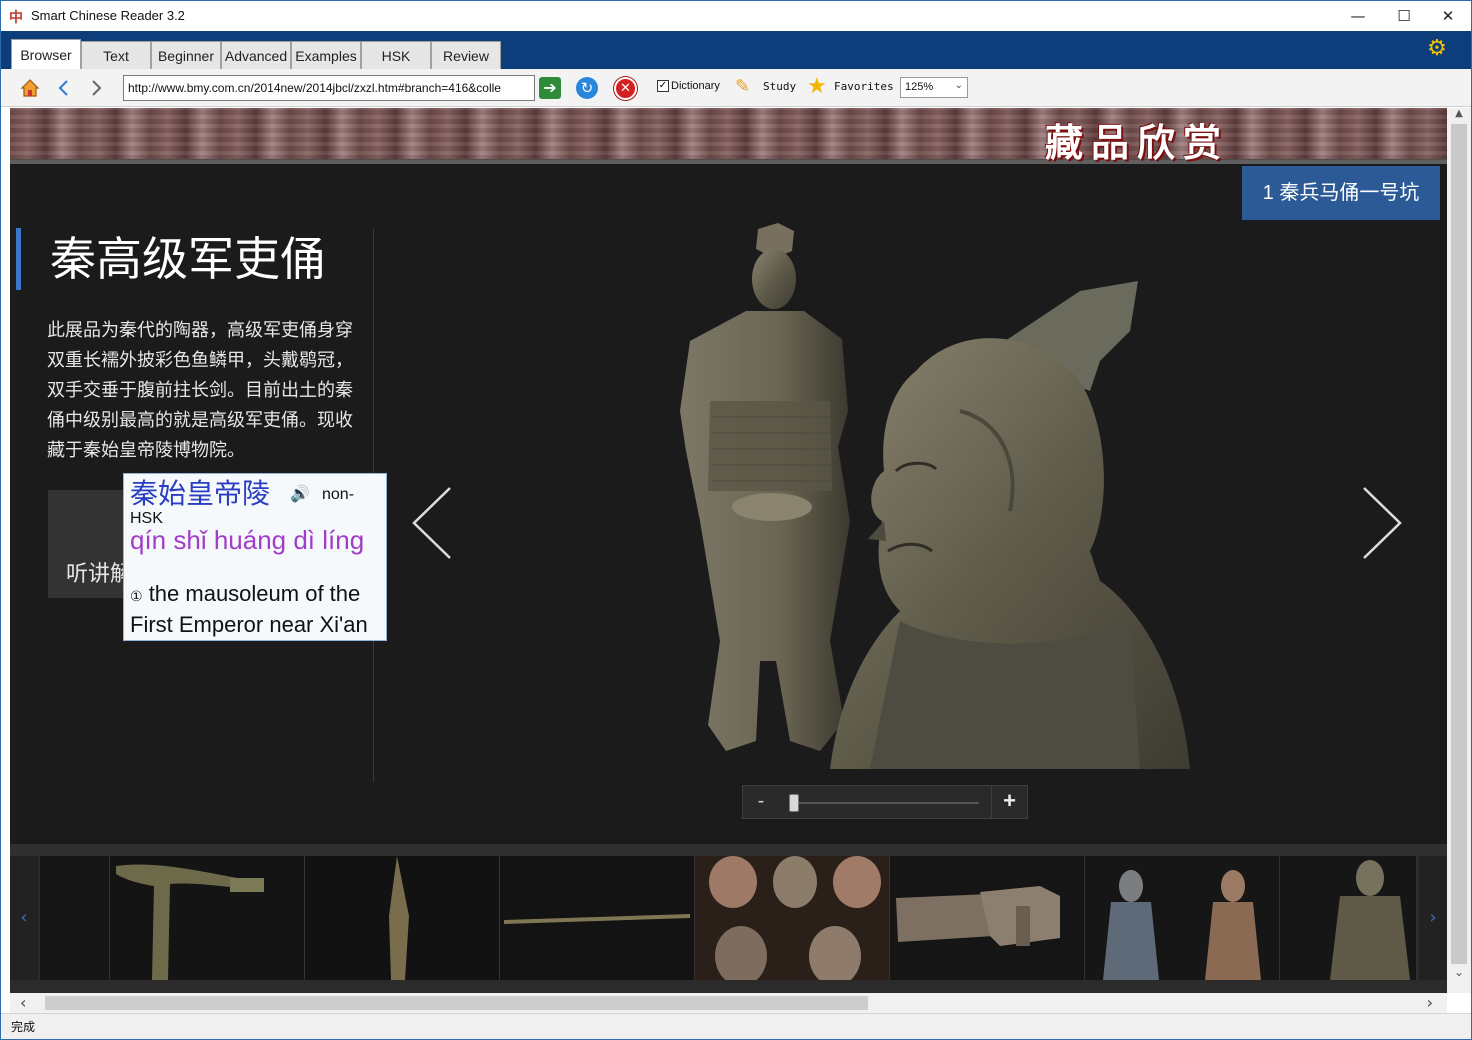 This screenshot has width=1472, height=1040. I want to click on banner-title: 藏品欣赏, so click(1136, 142).